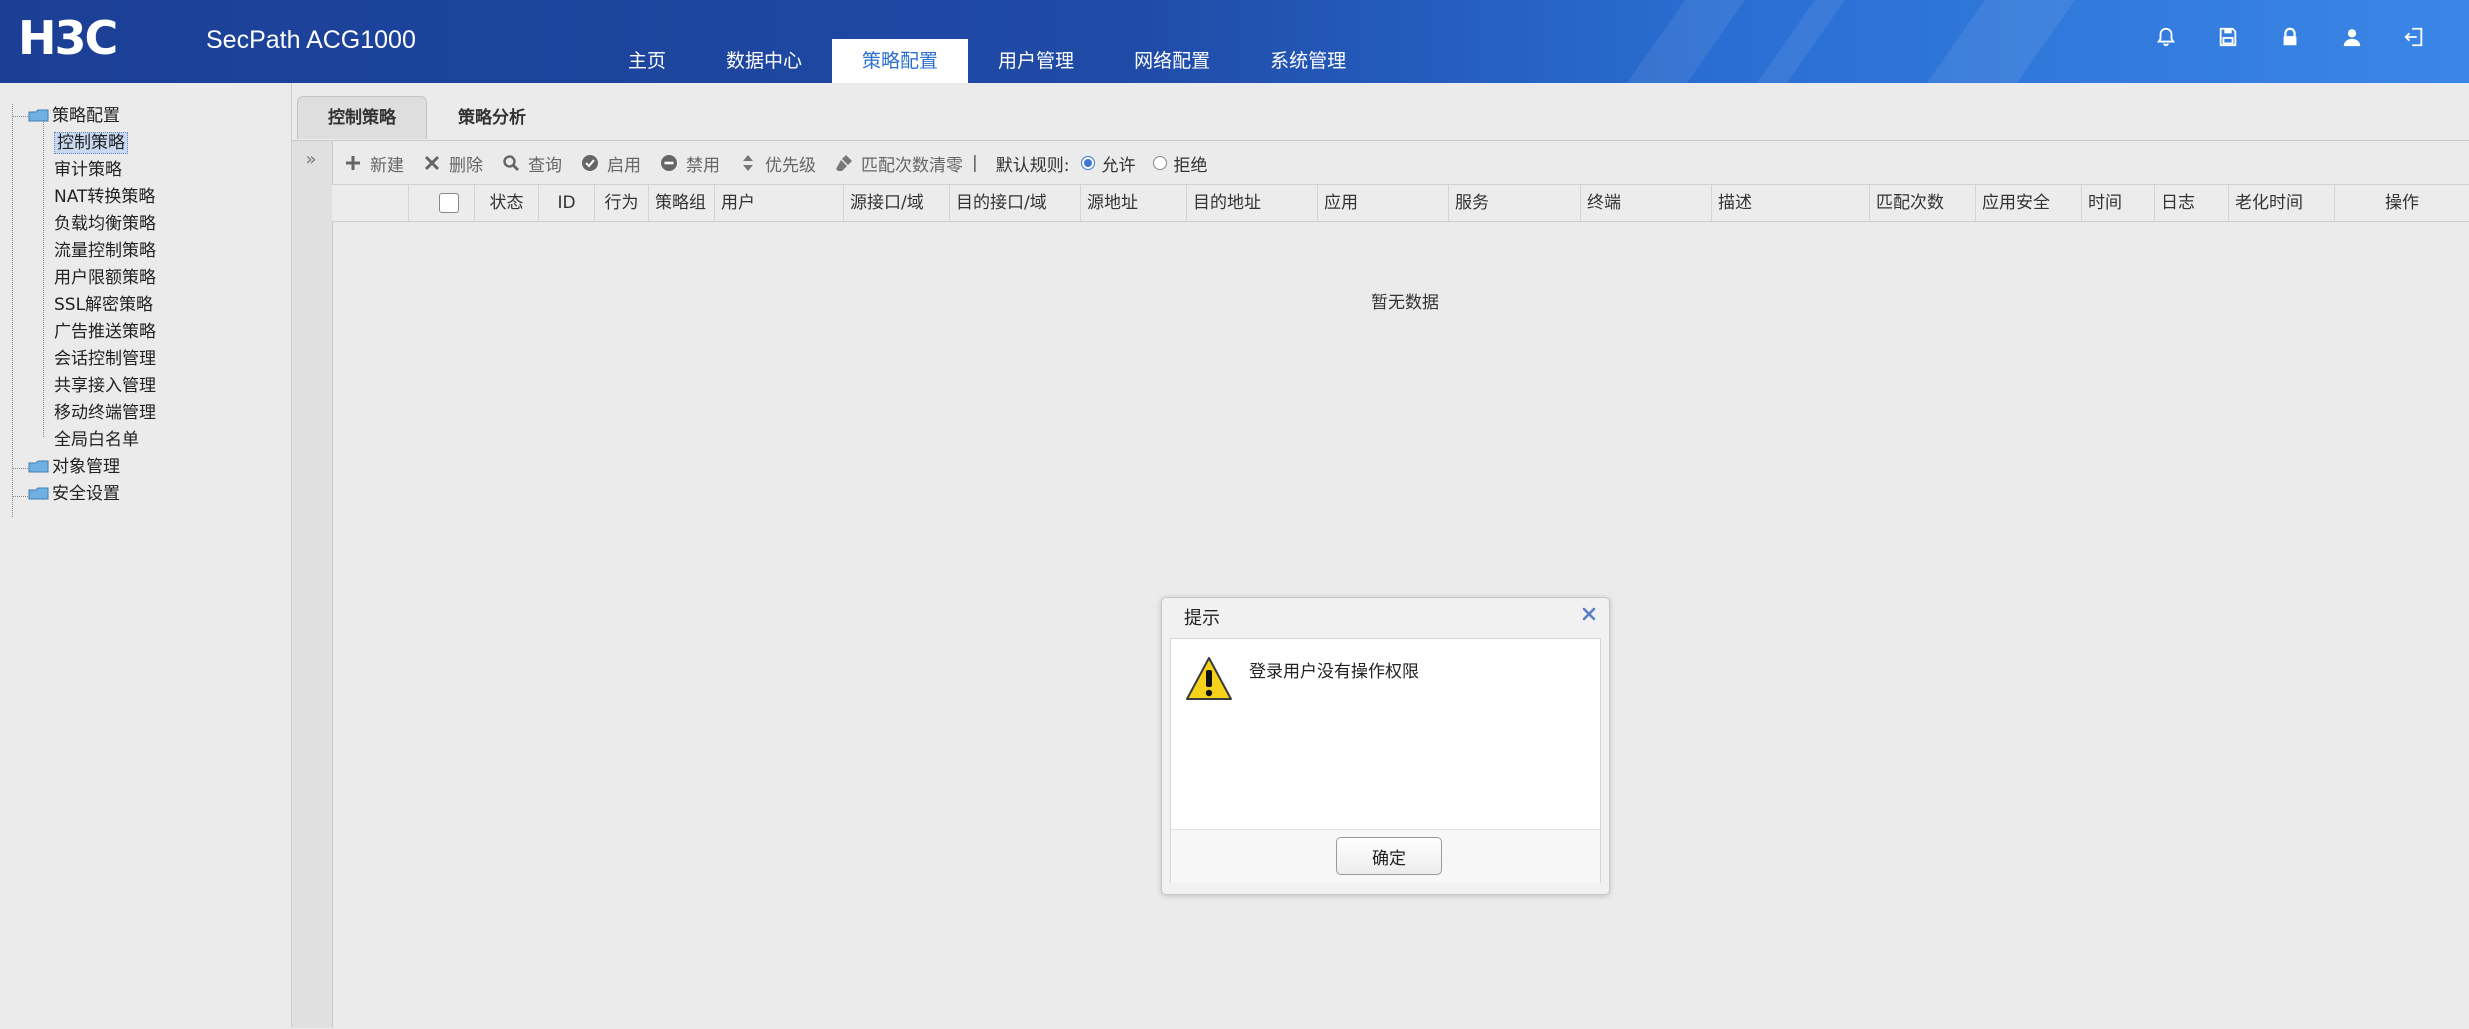 Image resolution: width=2469 pixels, height=1029 pixels. What do you see at coordinates (2228, 37) in the screenshot?
I see `save-icon` at bounding box center [2228, 37].